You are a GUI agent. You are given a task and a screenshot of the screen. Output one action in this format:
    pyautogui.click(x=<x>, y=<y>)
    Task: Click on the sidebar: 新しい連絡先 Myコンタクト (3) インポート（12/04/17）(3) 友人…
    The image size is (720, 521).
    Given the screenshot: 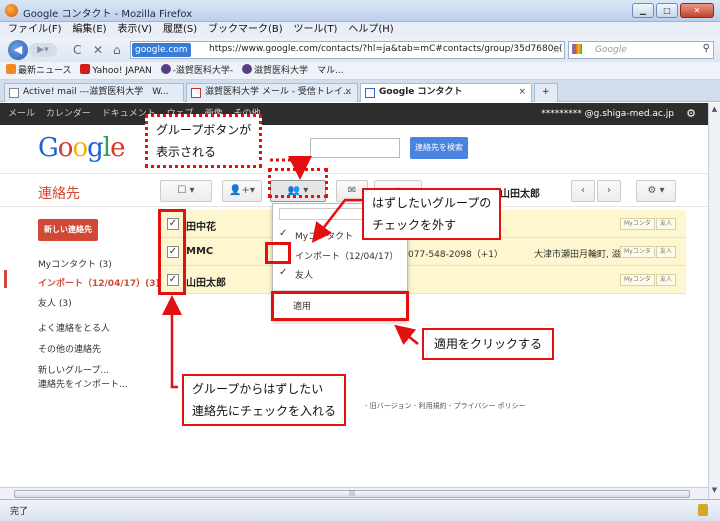 What is the action you would take?
    pyautogui.click(x=80, y=347)
    